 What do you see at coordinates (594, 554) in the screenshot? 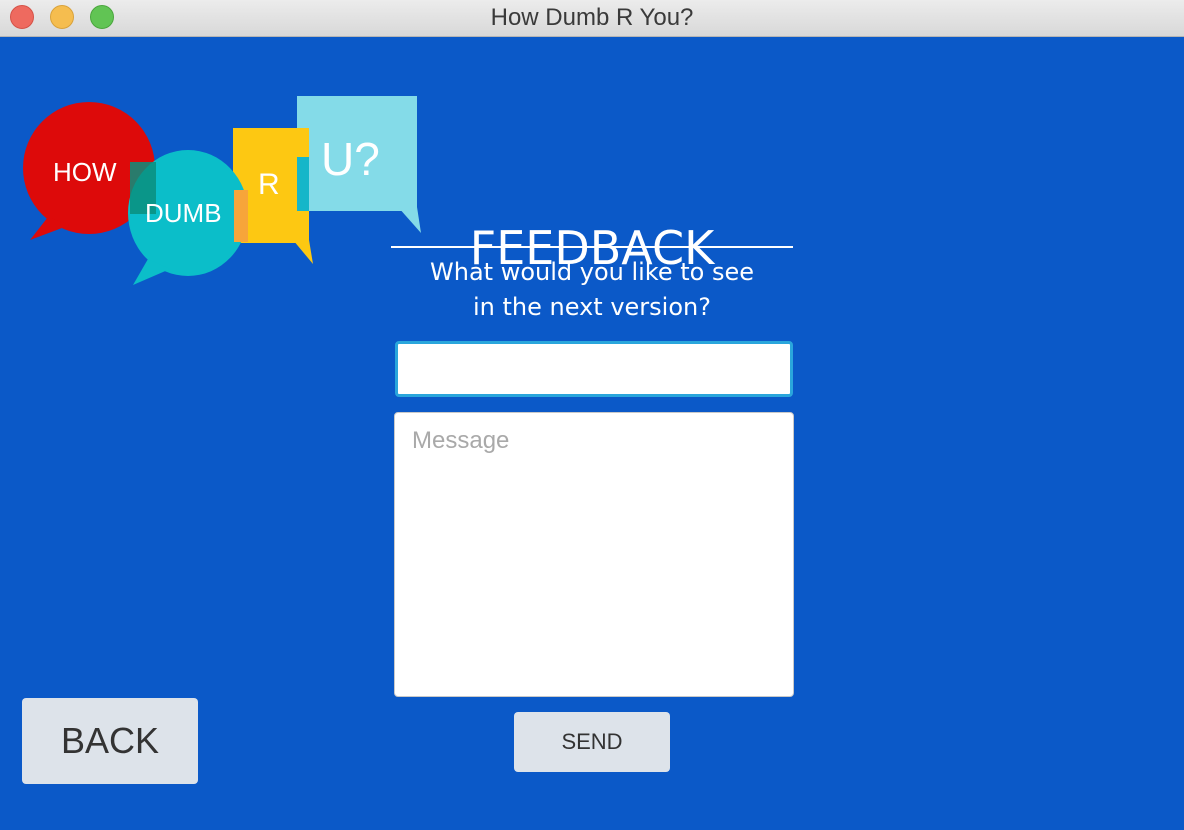
I see `message-textarea` at bounding box center [594, 554].